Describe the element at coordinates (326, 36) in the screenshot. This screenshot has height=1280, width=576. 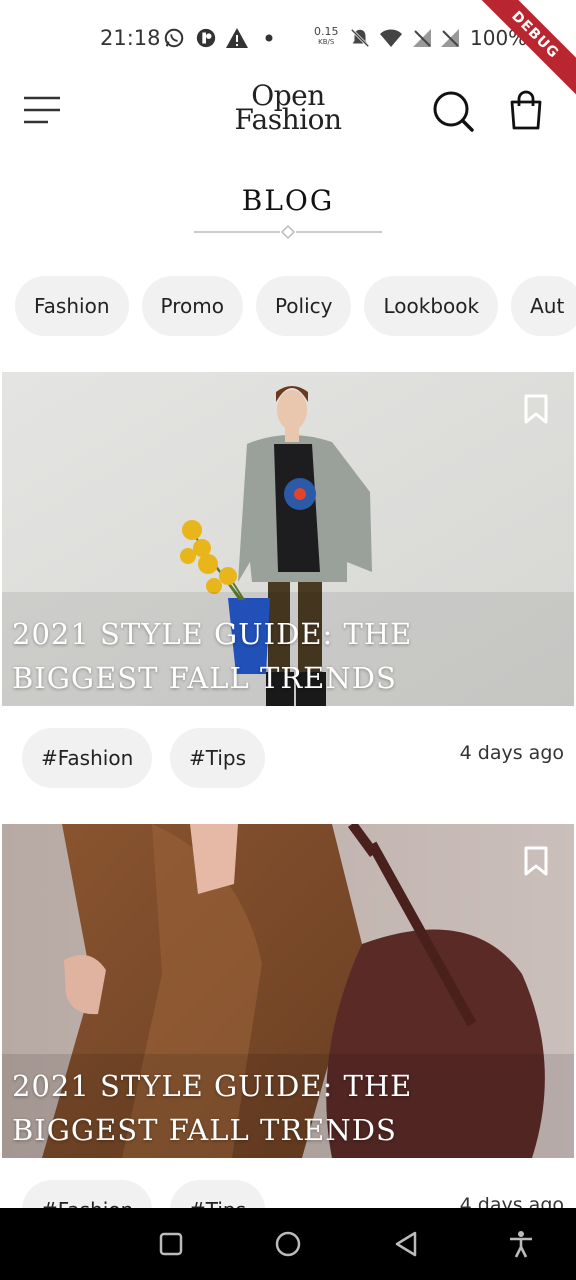
I see `net-speed: 0.15 KB/S` at that location.